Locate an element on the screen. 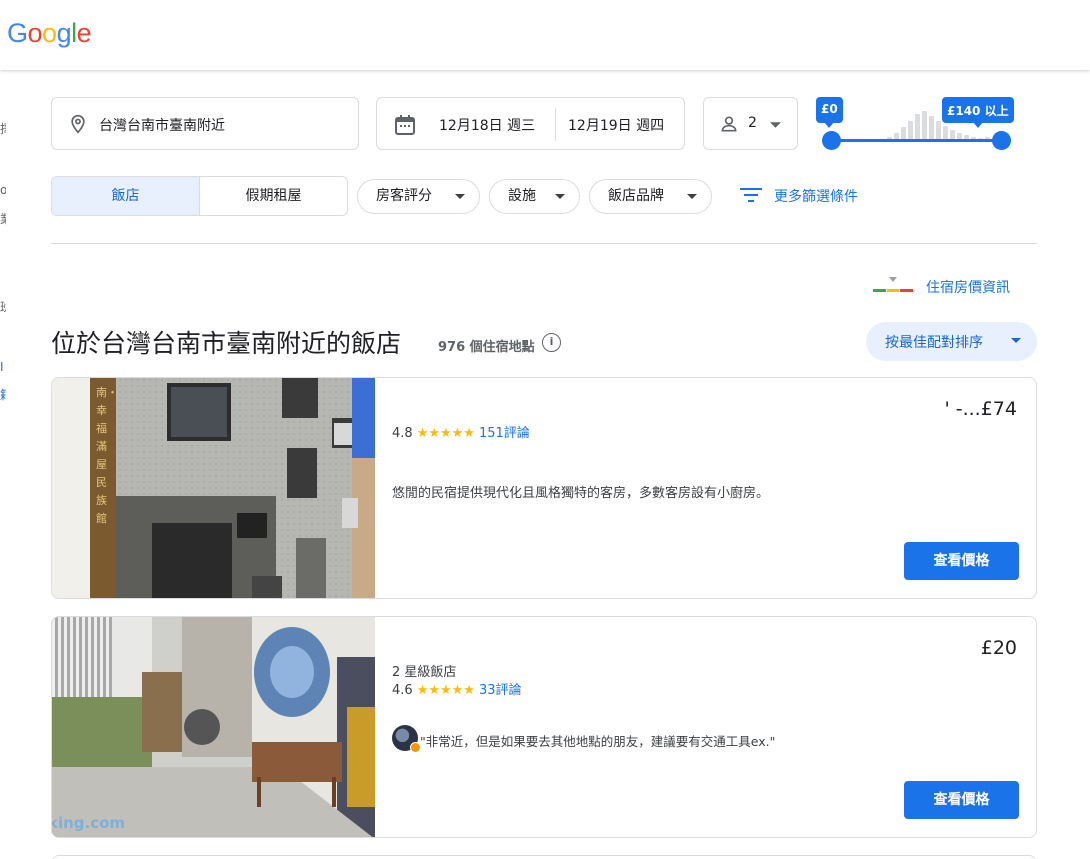  hotel-description: 悠閒的民宿提供現代化且風格獨特的客房，多數客房設有小廚房。 is located at coordinates (581, 493).